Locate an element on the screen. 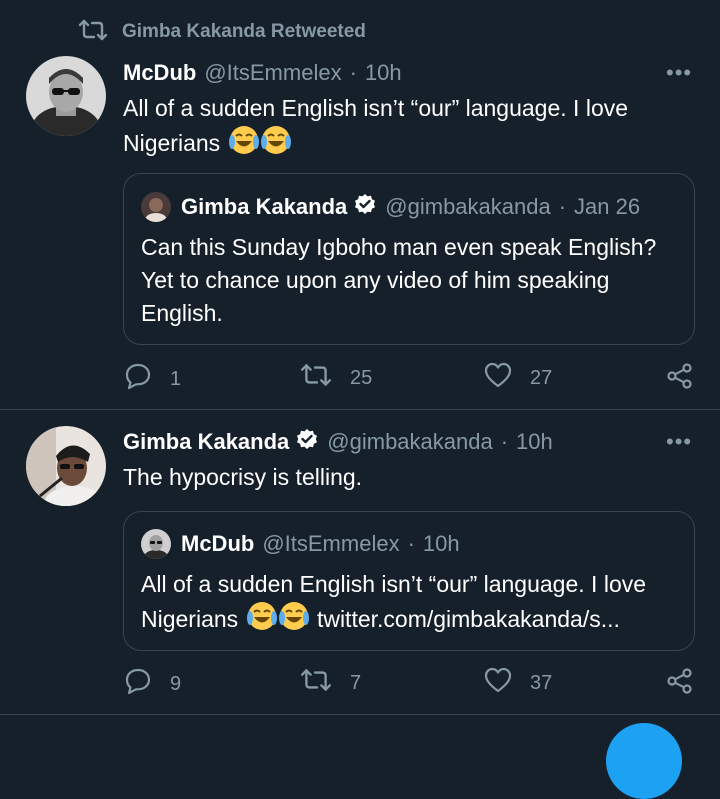  quoted-tweet-header: Gimba Kakanda @gimbakakanda · Jan 26 is located at coordinates (390, 207).